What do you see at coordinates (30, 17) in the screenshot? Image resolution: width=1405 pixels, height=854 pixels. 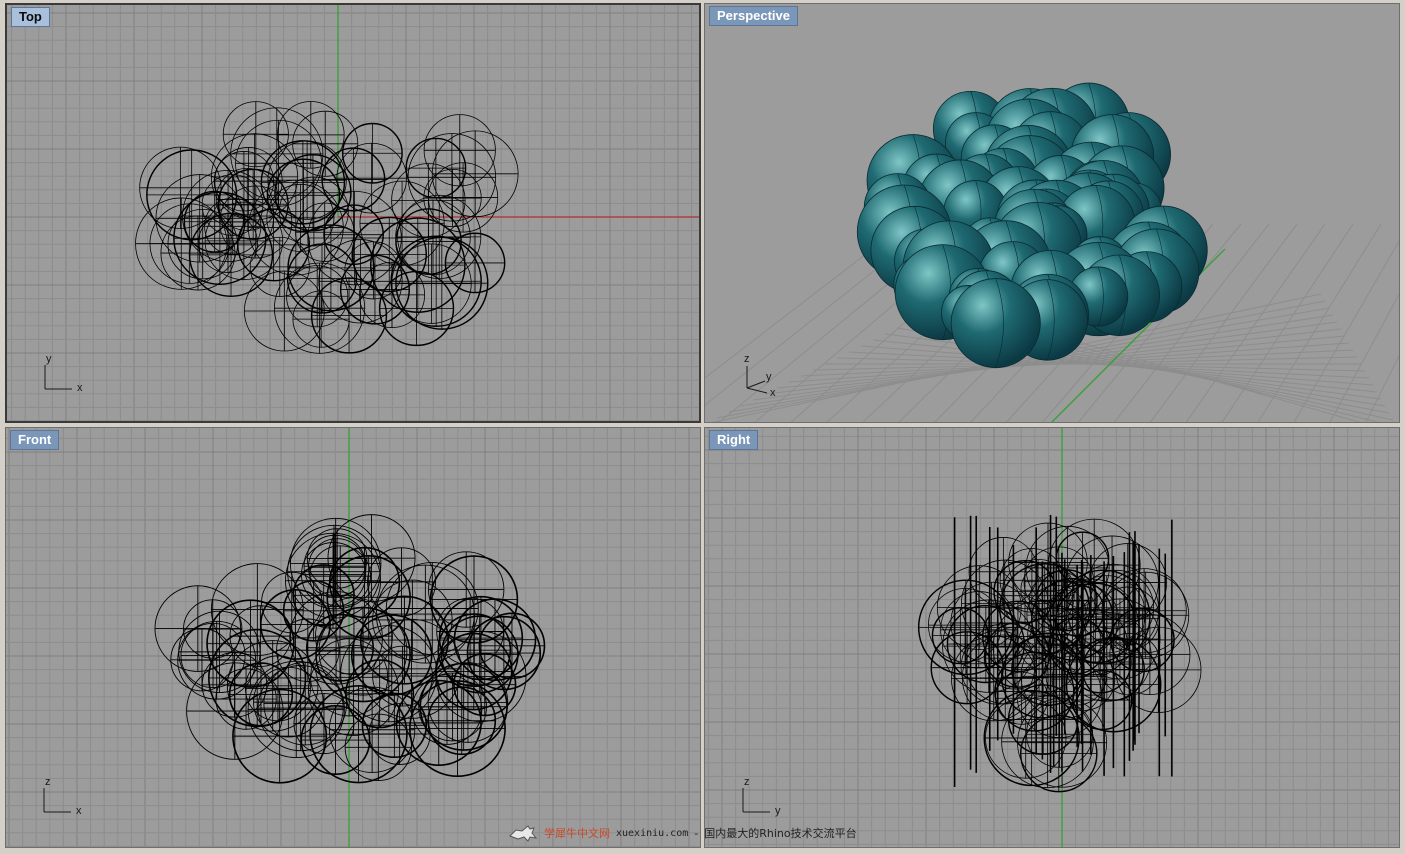 I see `viewport-label-top: Top` at bounding box center [30, 17].